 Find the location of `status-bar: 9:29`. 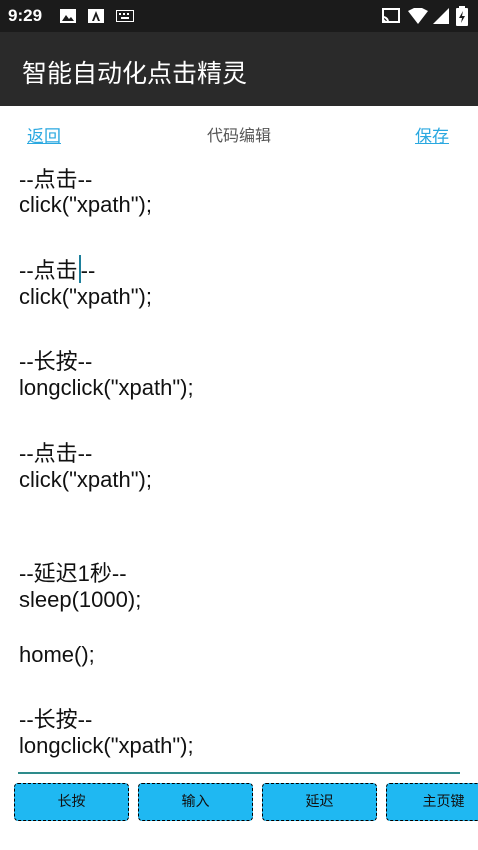

status-bar: 9:29 is located at coordinates (239, 16).